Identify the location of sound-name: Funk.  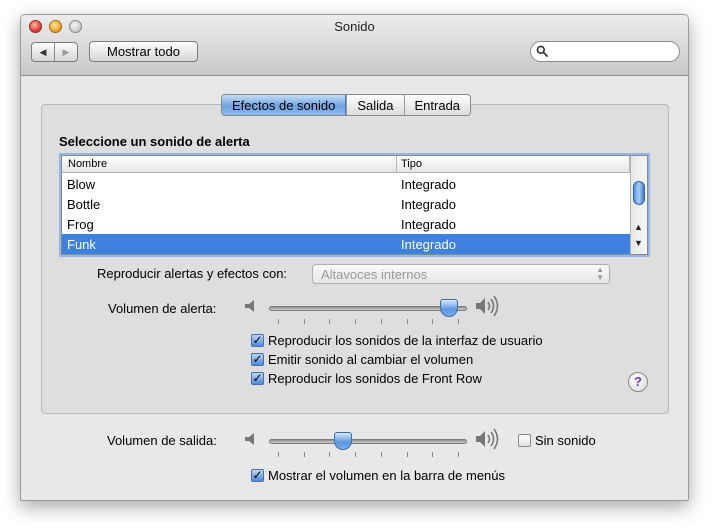
(81, 244).